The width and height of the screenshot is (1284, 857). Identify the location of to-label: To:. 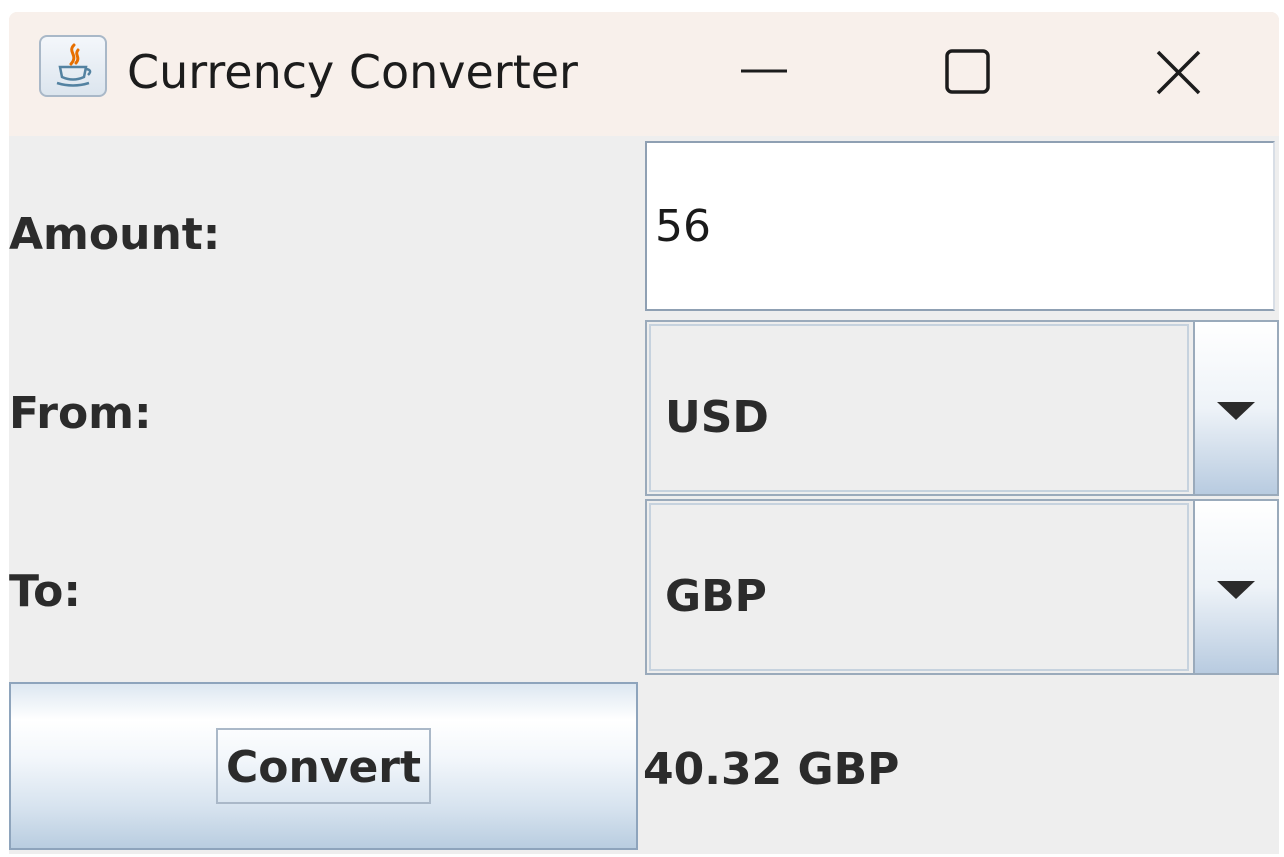
(45, 591).